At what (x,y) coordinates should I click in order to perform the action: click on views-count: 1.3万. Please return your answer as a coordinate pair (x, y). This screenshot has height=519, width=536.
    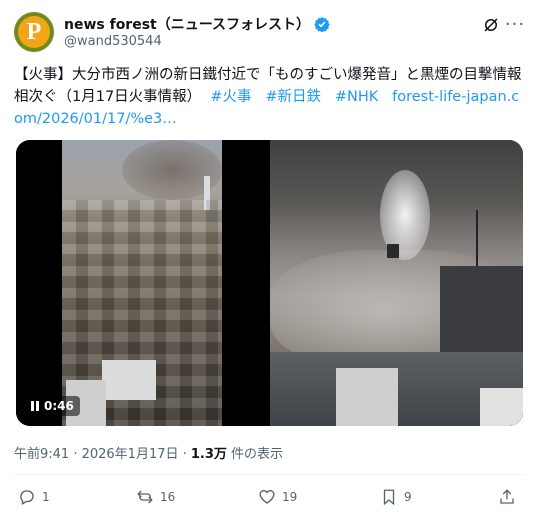
    Looking at the image, I should click on (209, 454).